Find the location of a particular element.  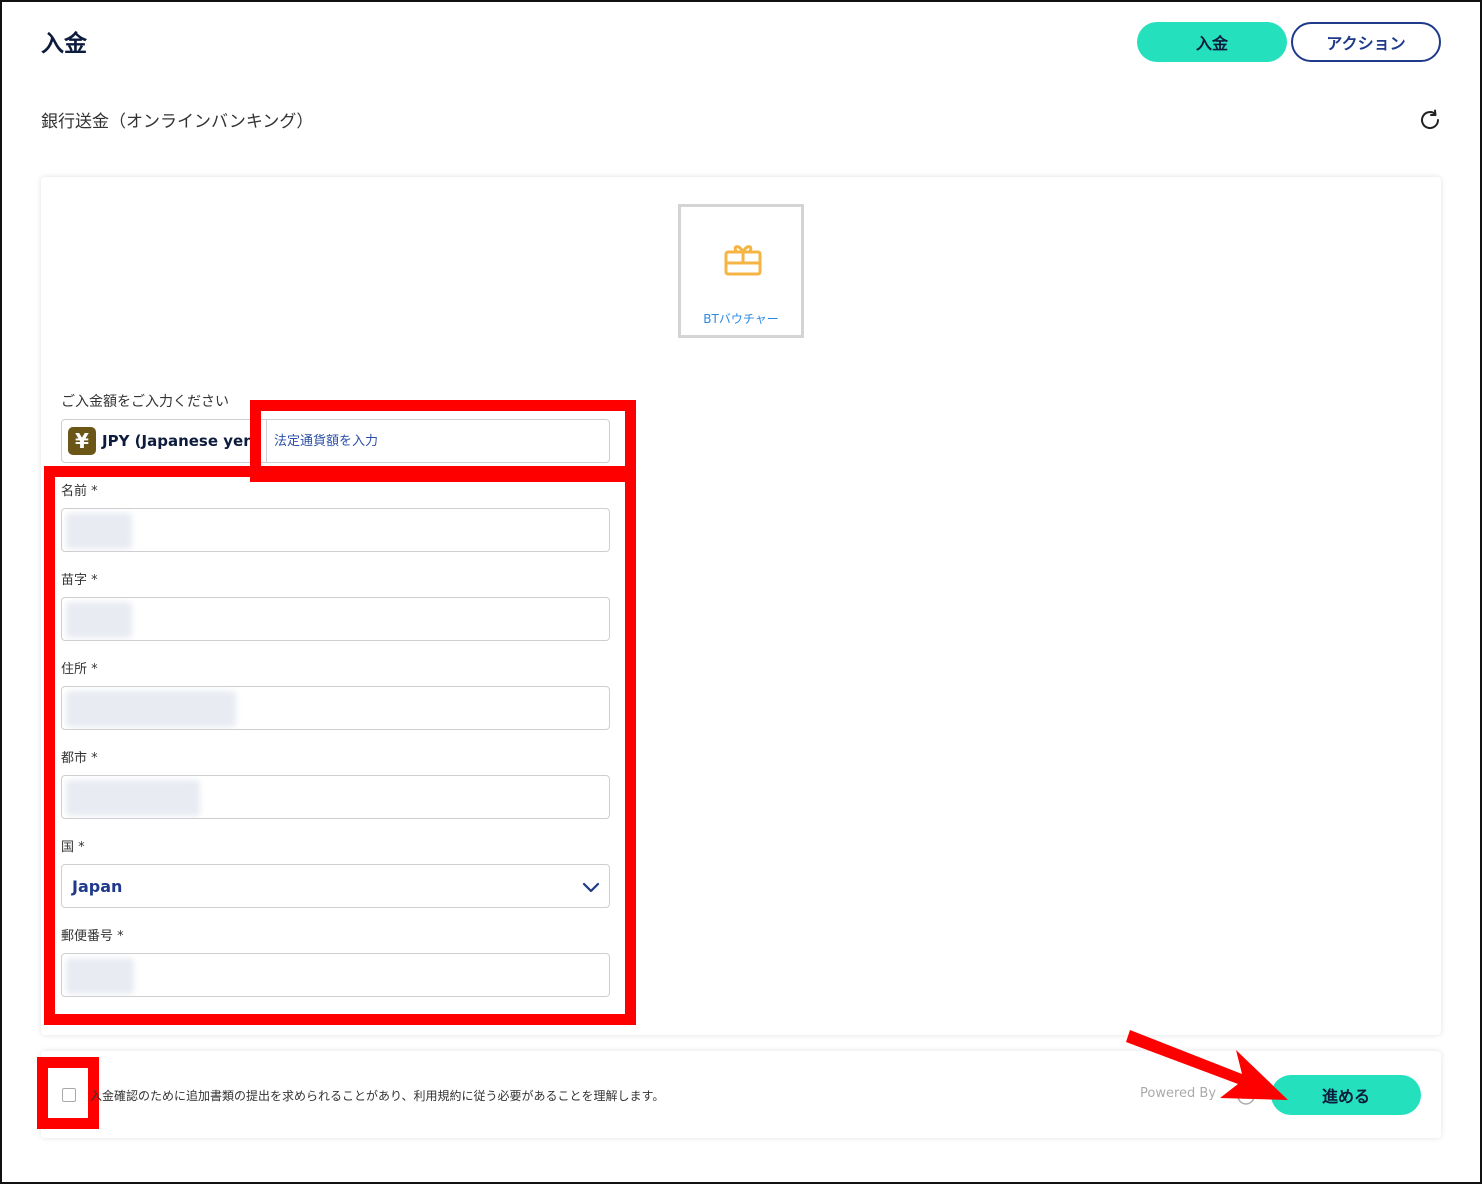

proceed-button: 進める is located at coordinates (1346, 1095).